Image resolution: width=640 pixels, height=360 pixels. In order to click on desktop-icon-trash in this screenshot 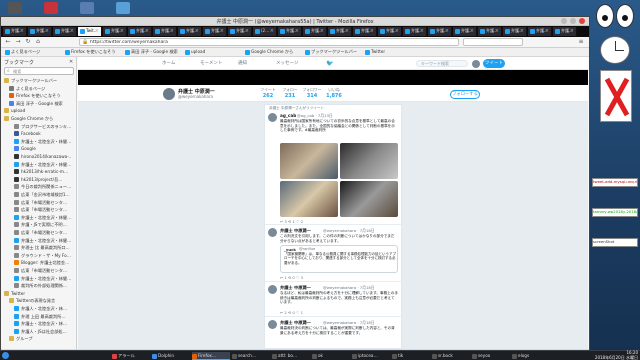, I will do `click(15, 8)`.